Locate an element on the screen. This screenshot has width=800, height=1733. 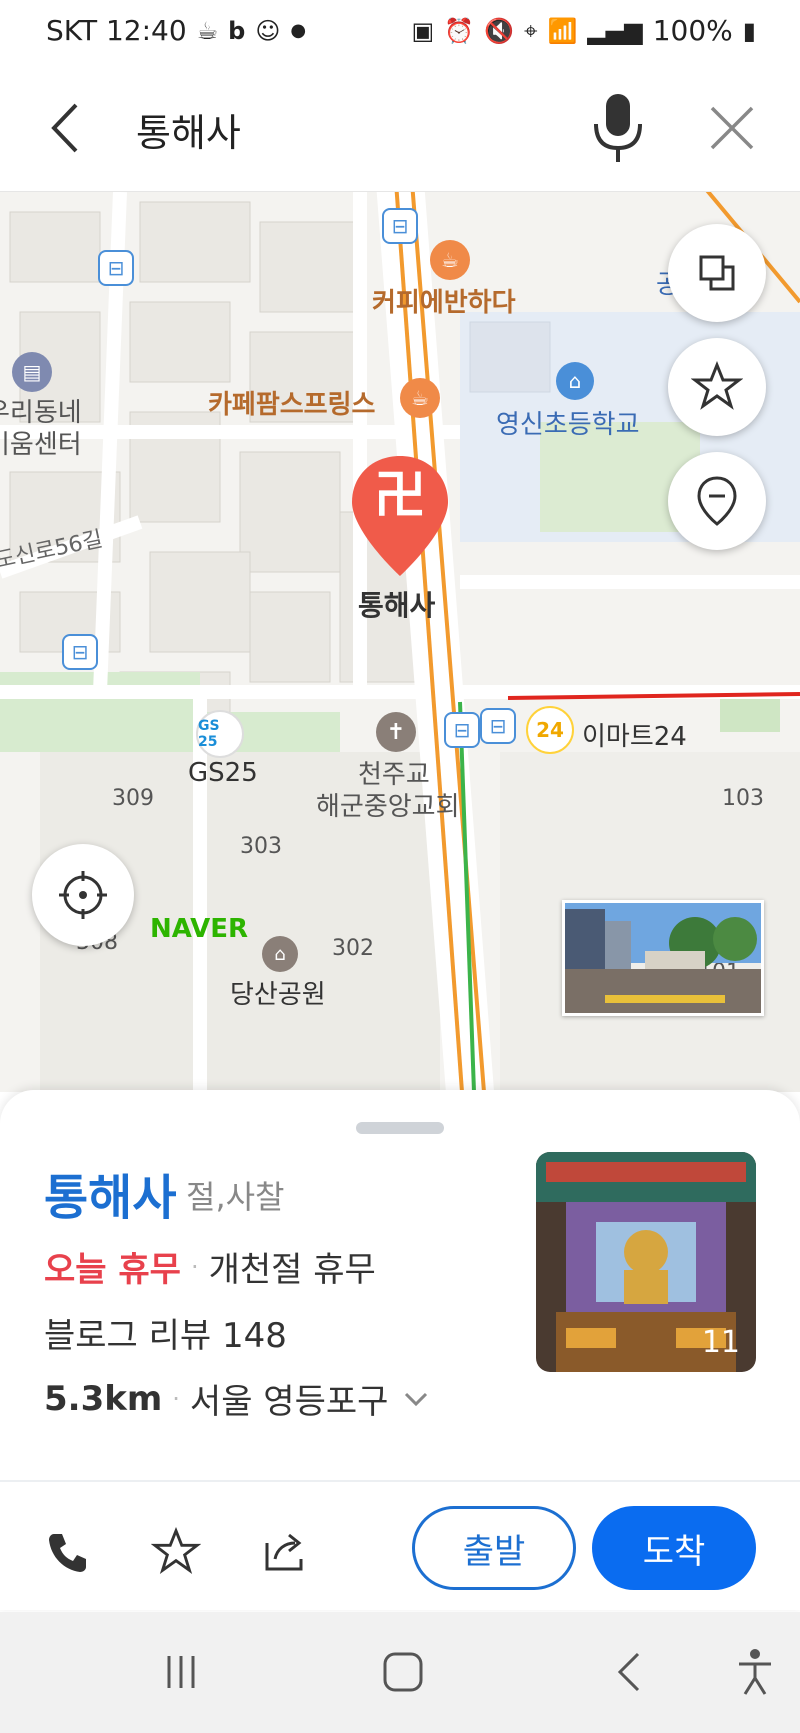
blog-reviews-link: 블로그 리뷰 148 is located at coordinates (165, 1332).